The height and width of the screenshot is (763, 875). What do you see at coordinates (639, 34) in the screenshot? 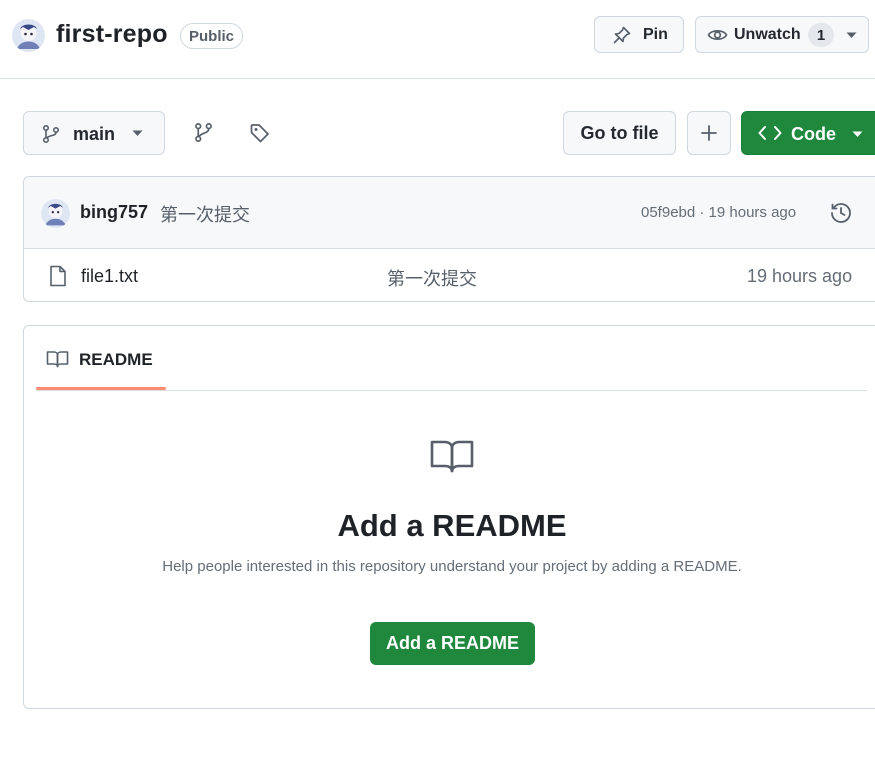
I see `pin-button: Pin` at bounding box center [639, 34].